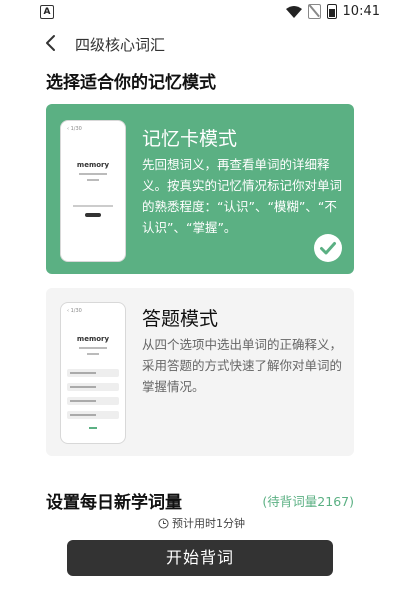 Image resolution: width=400 pixels, height=600 pixels. What do you see at coordinates (114, 503) in the screenshot?
I see `daily-words-title: 设置每日新学词量` at bounding box center [114, 503].